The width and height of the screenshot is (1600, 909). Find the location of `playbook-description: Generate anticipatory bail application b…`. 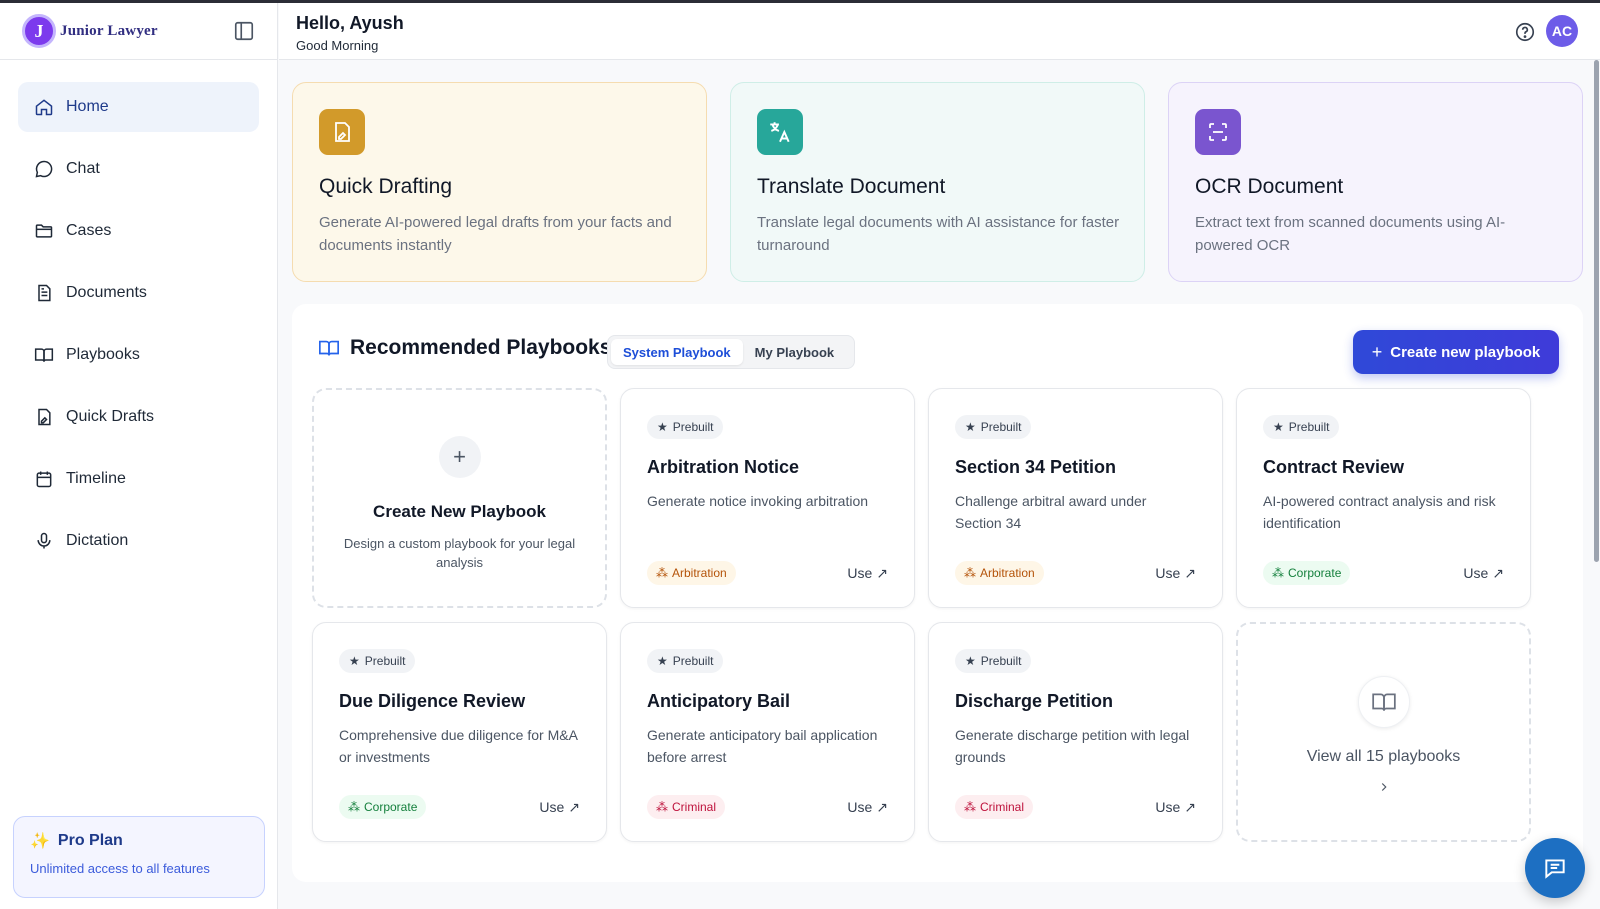

playbook-description: Generate anticipatory bail application b… is located at coordinates (762, 746).